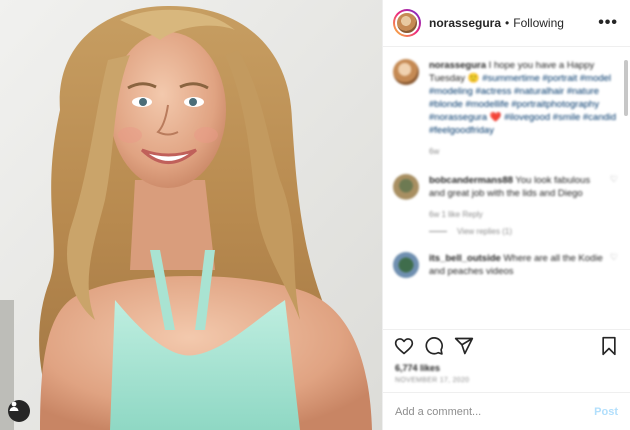  What do you see at coordinates (456, 214) in the screenshot?
I see `comment-meta: 6w 1 like Reply` at bounding box center [456, 214].